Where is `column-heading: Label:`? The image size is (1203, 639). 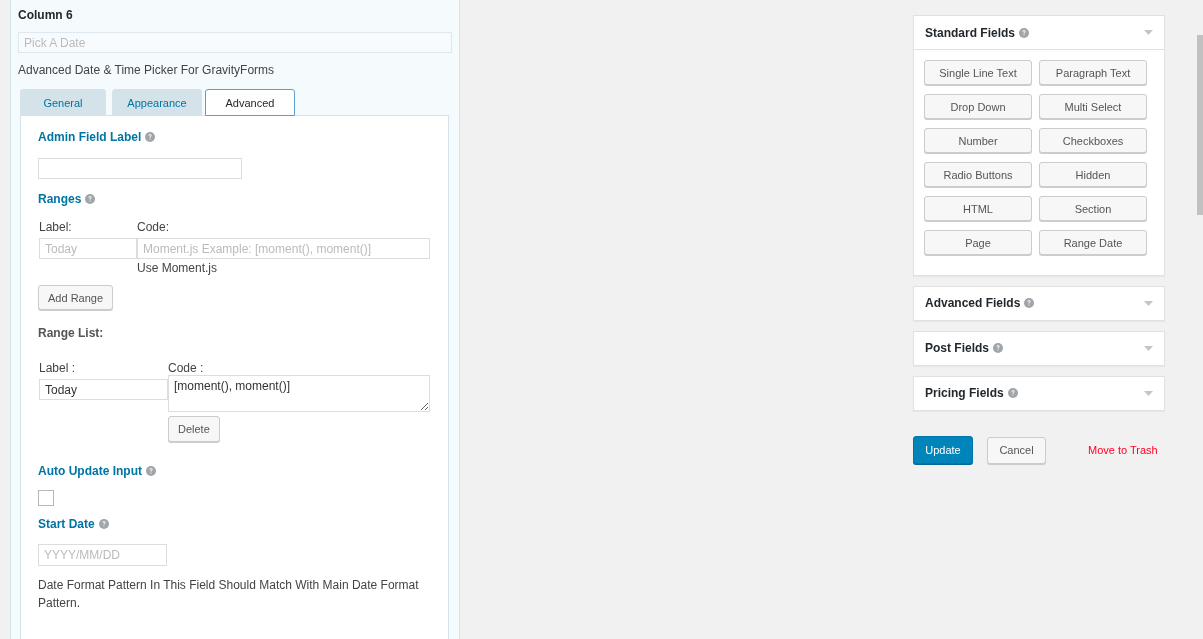 column-heading: Label: is located at coordinates (55, 227).